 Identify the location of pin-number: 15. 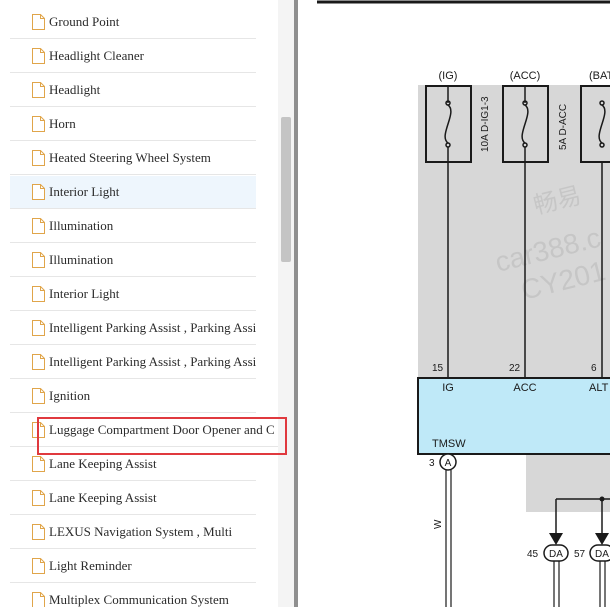
(438, 368).